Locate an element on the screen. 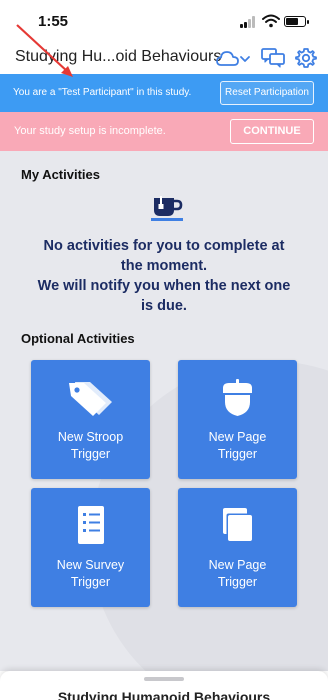 Image resolution: width=328 pixels, height=700 pixels. empty-message-line: We will notify you when the next one is located at coordinates (164, 286).